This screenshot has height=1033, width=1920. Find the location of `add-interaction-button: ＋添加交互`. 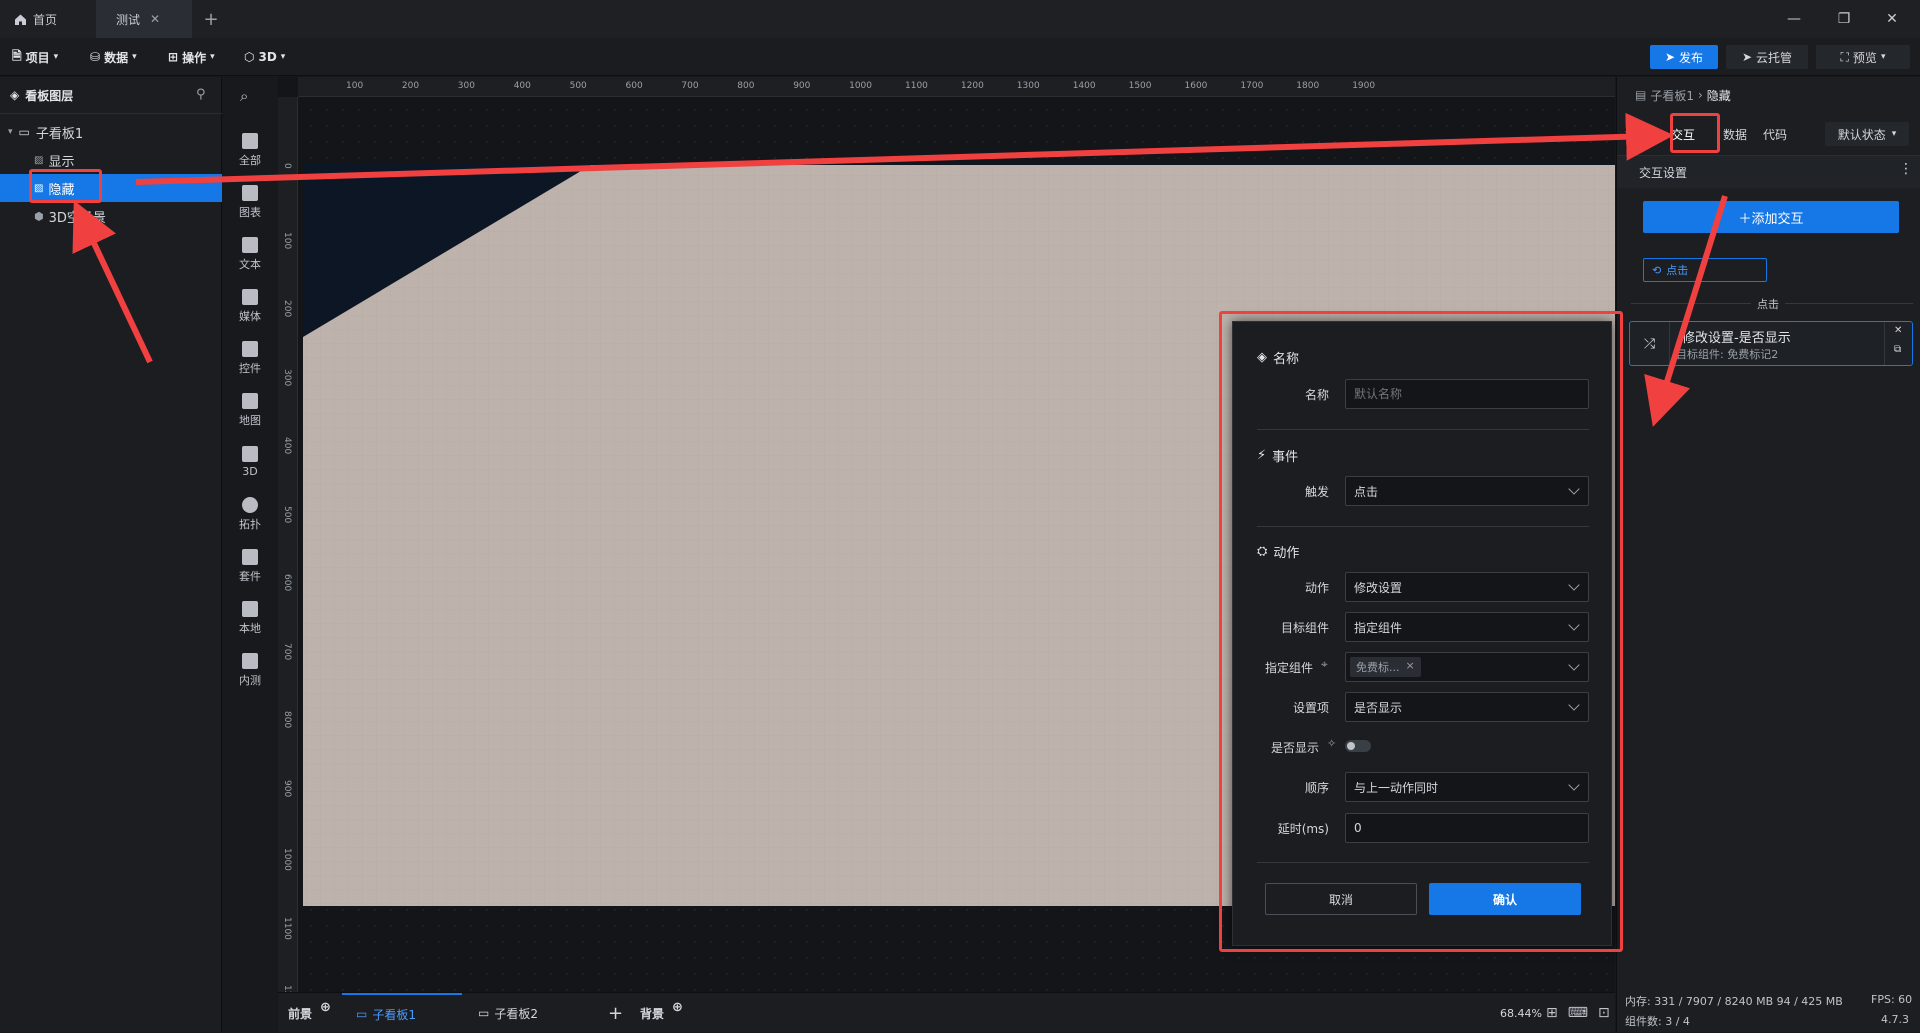

add-interaction-button: ＋添加交互 is located at coordinates (1771, 217).